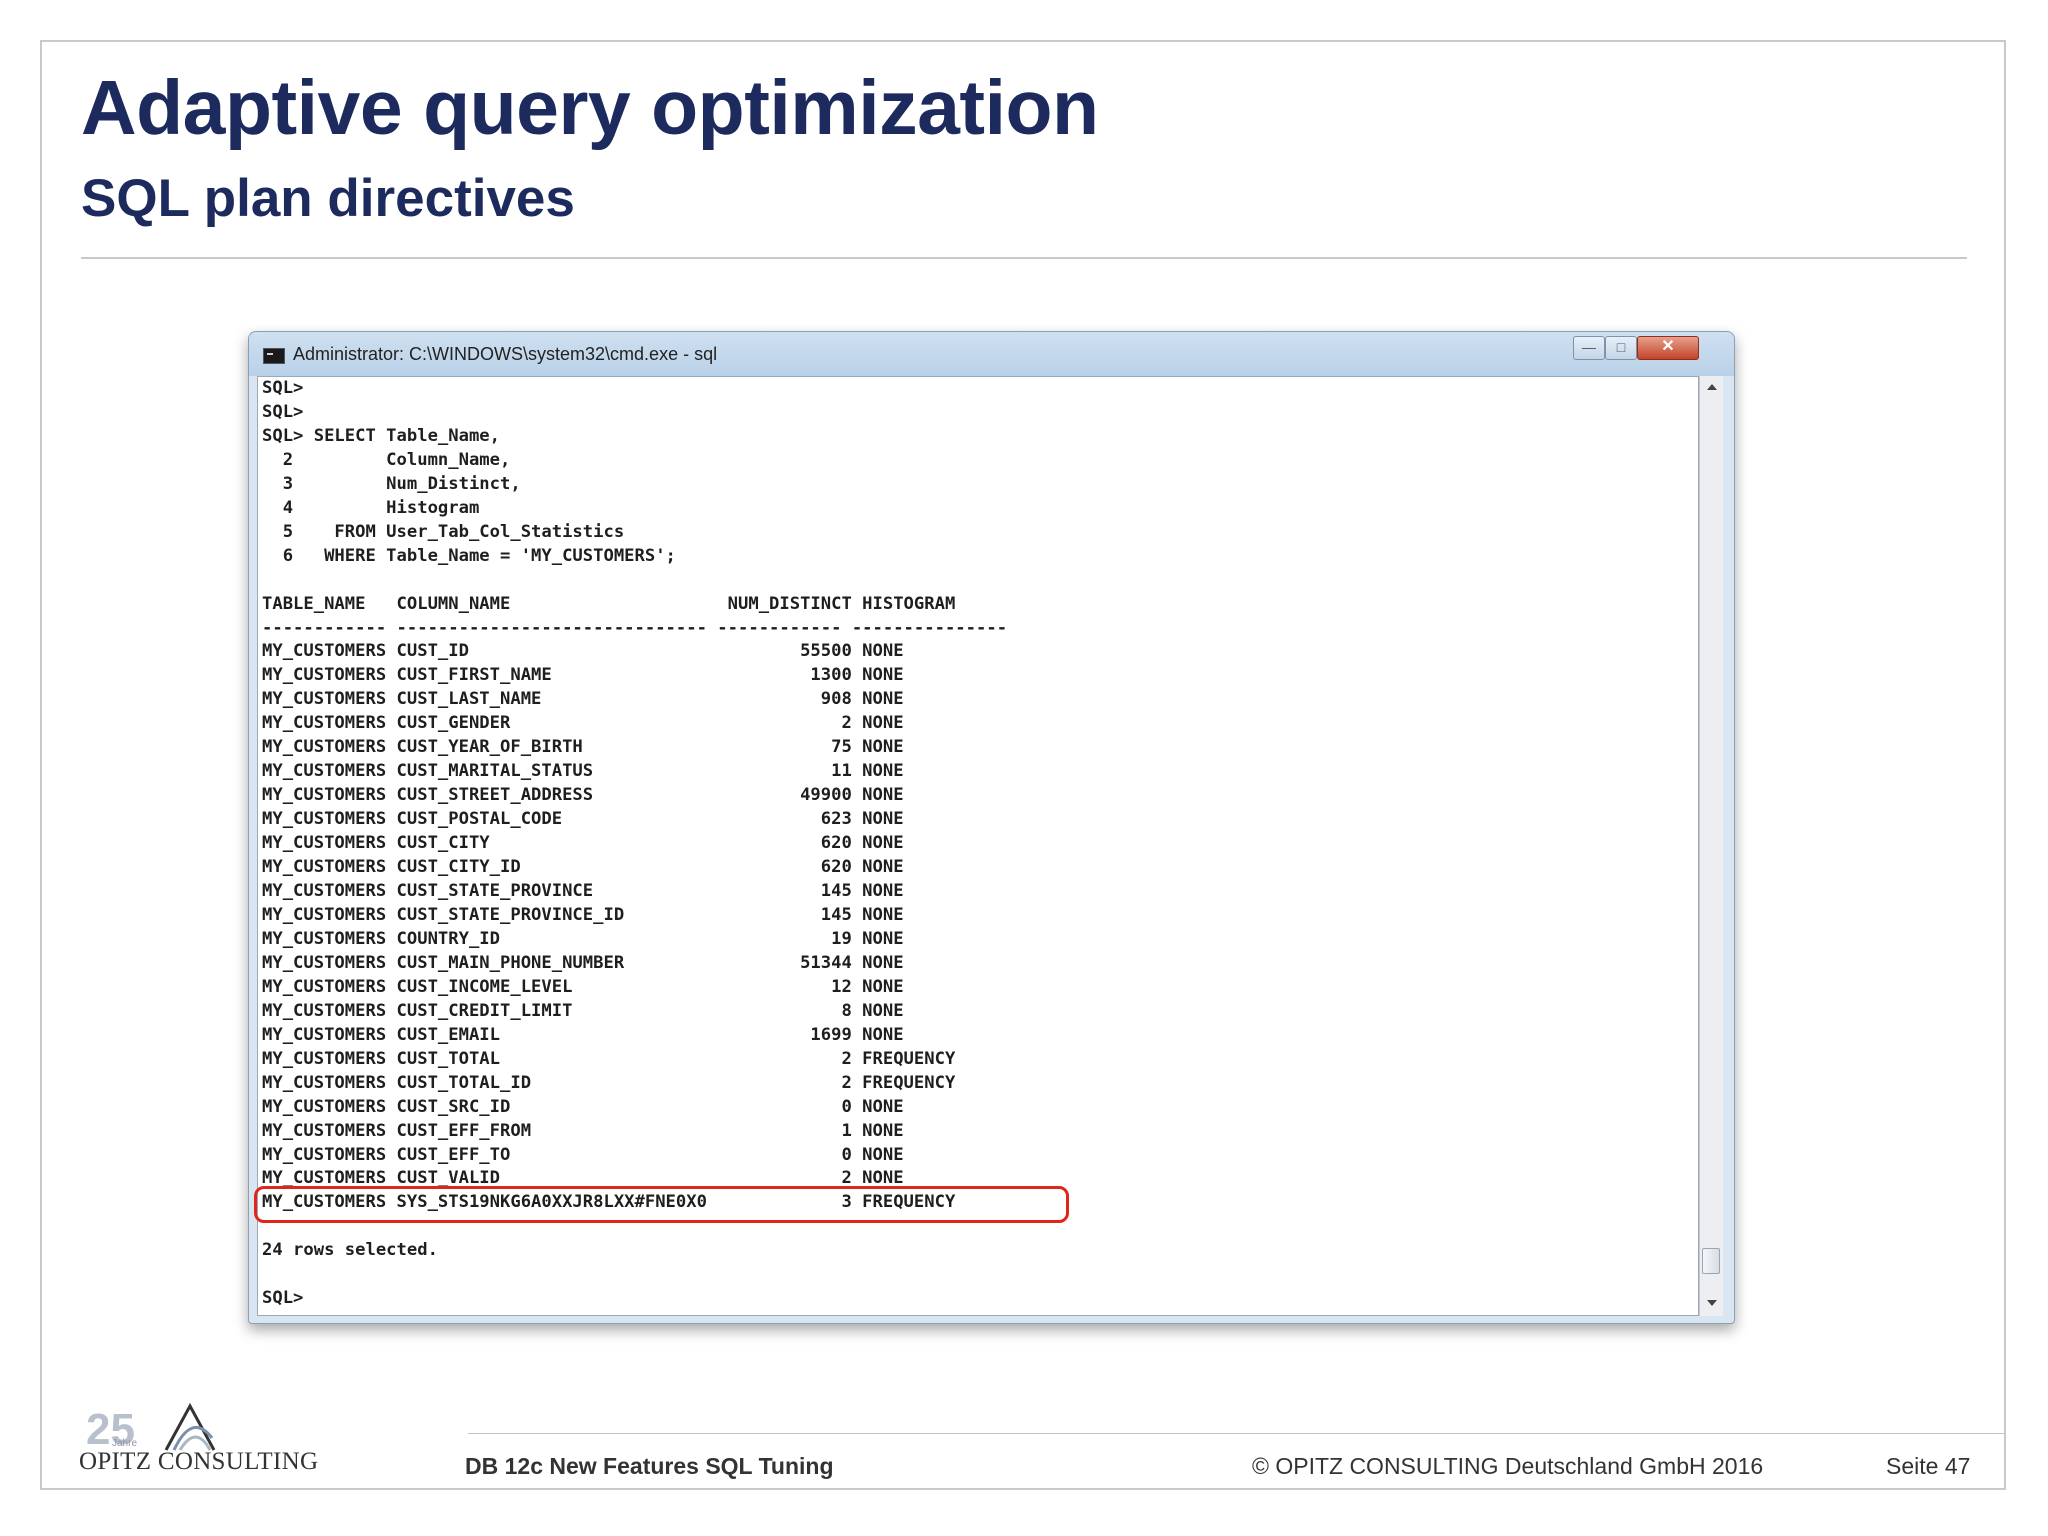 The image size is (2048, 1536). I want to click on console-line: MY_CUSTOMERS CUST_LAST_NAME 908 NONE, so click(583, 699).